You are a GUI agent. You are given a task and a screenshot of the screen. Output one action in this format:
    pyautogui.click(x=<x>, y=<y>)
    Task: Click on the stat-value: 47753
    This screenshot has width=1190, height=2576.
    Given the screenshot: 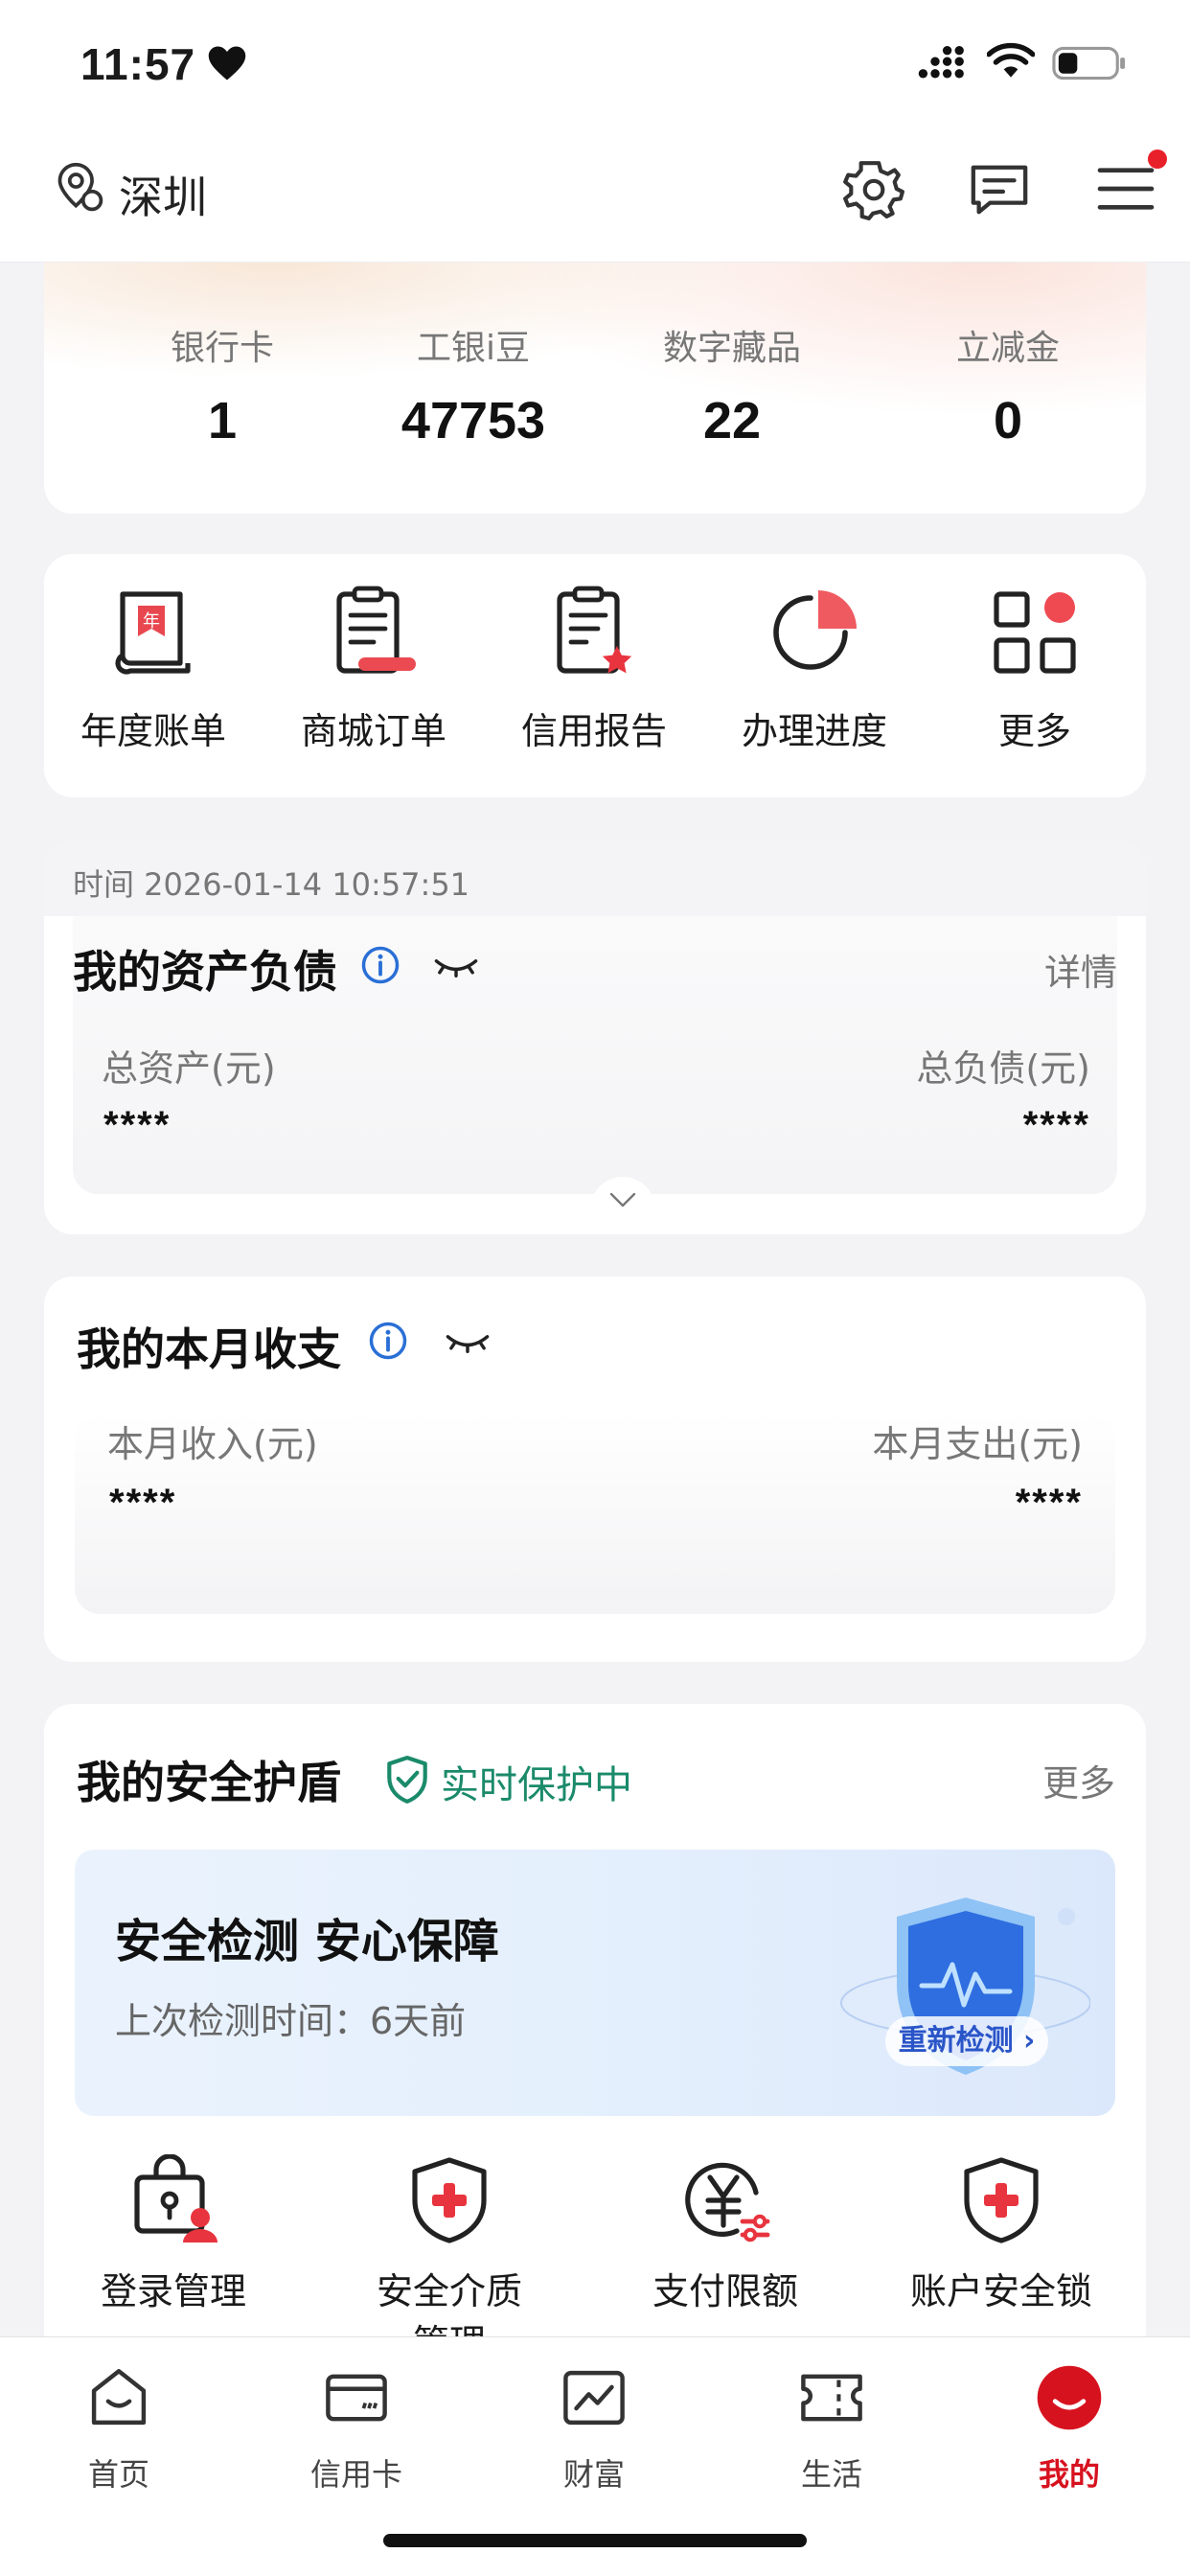 What is the action you would take?
    pyautogui.click(x=473, y=420)
    